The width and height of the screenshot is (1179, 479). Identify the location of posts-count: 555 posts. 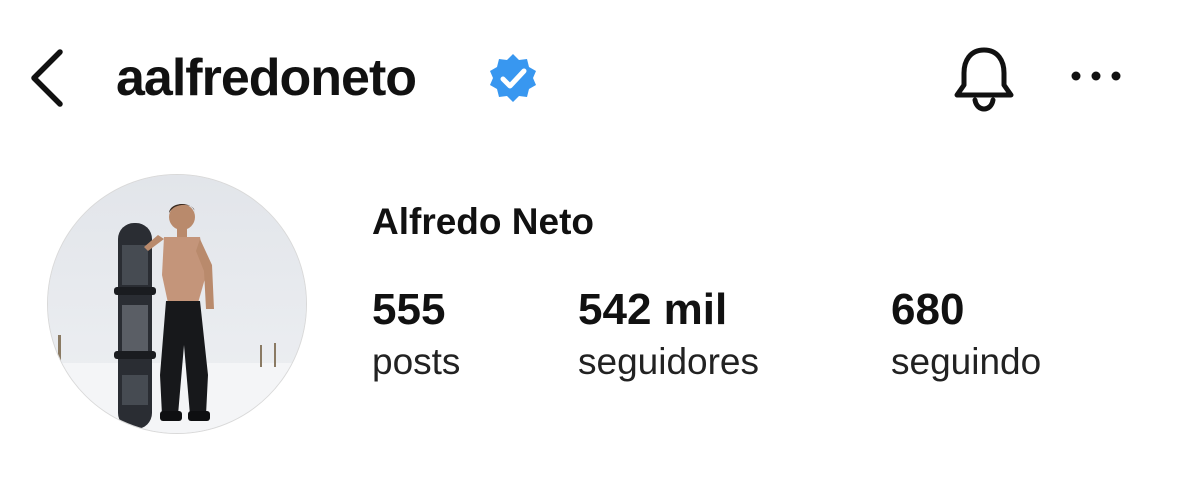
(416, 334).